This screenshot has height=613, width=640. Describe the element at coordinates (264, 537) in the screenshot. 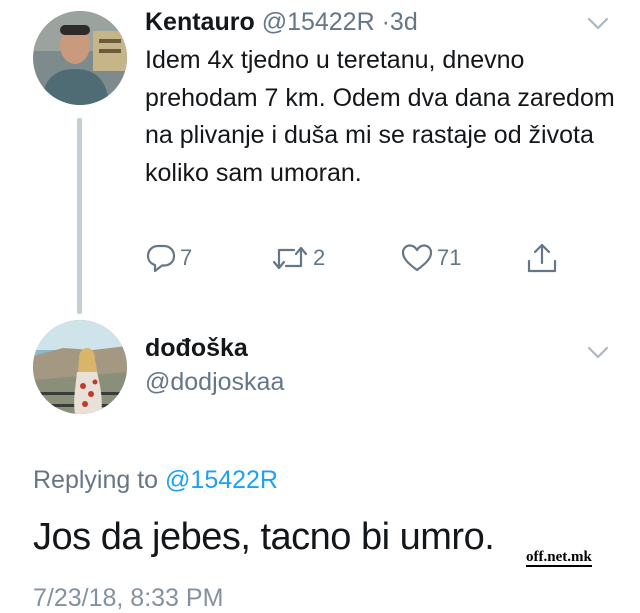

I see `tweet2-text: Jos da jebes, tacno bi umro.` at that location.